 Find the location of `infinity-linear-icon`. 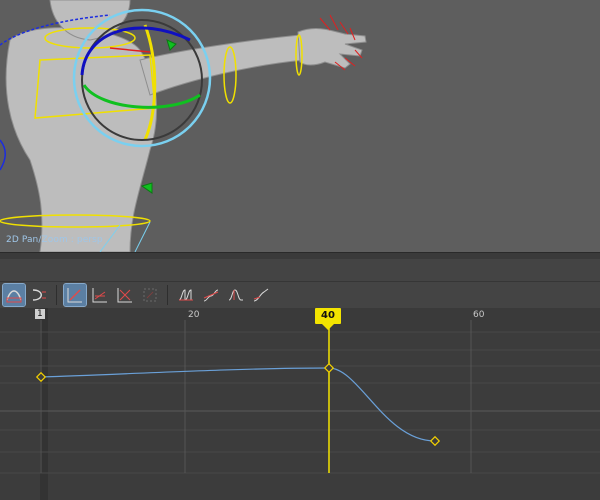

infinity-linear-icon is located at coordinates (261, 295).